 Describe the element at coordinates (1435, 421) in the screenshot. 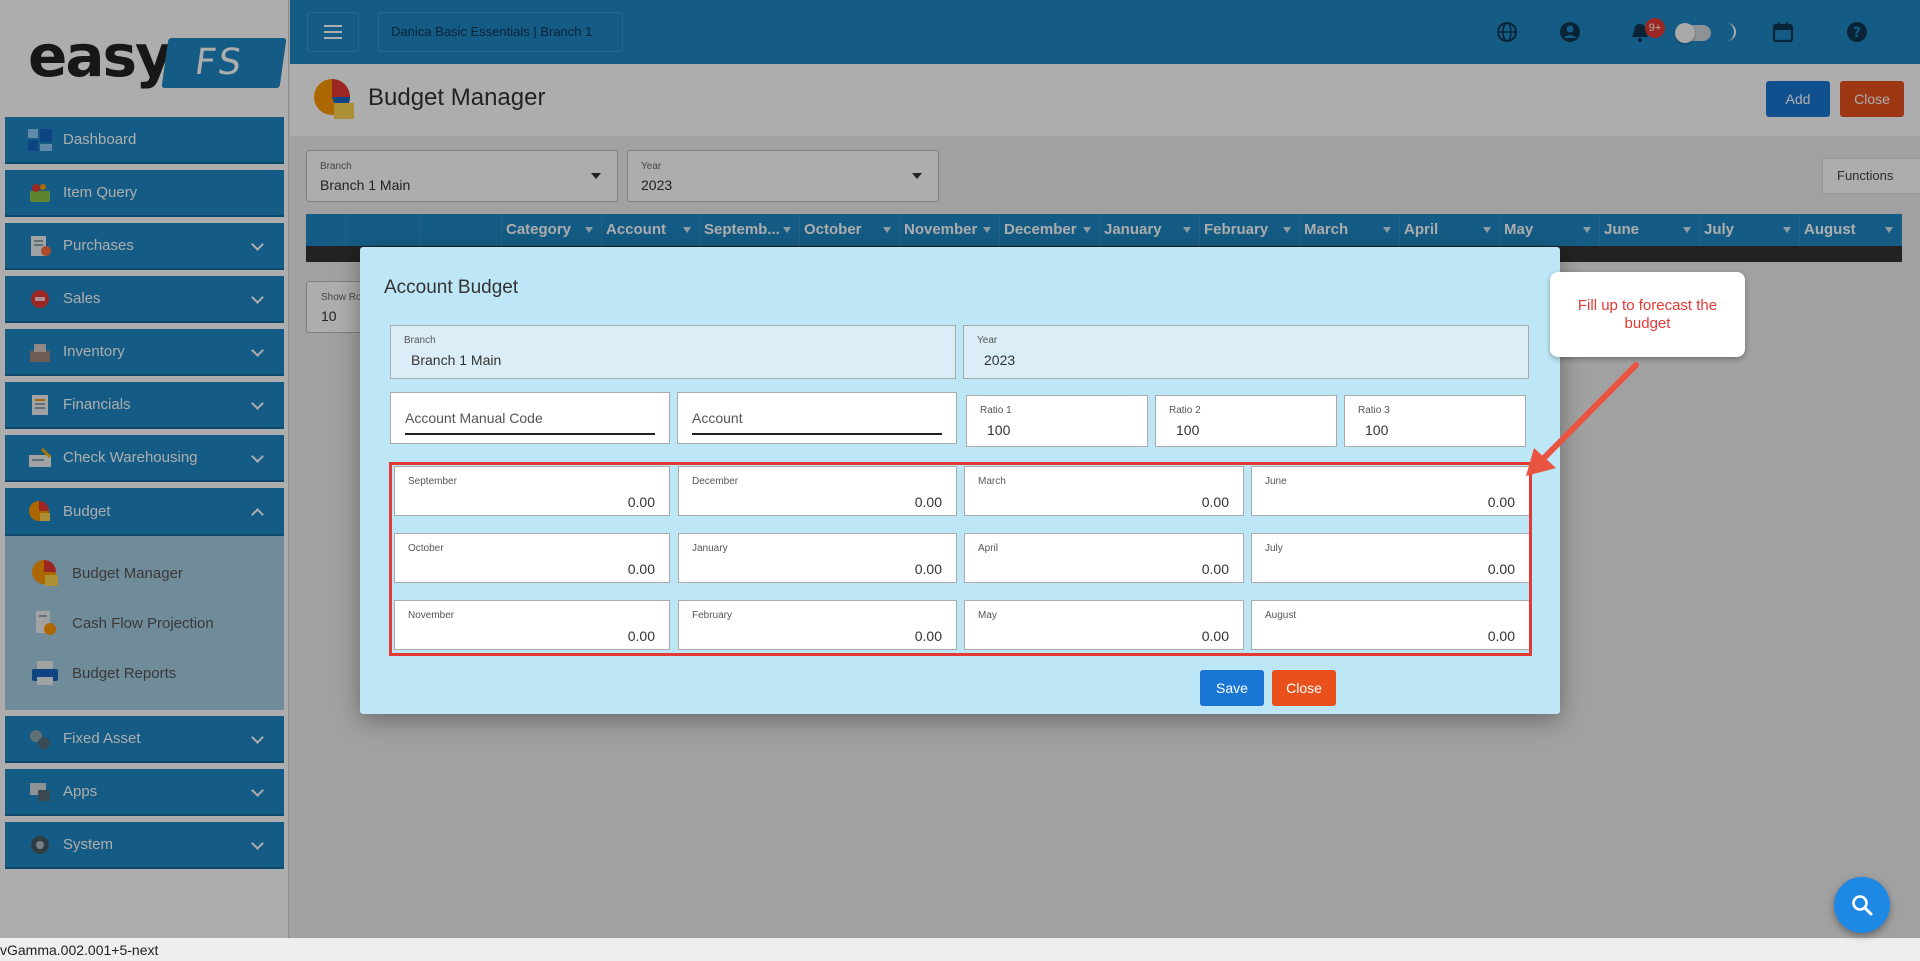

I see `ratio-3-input: Ratio 3 100` at that location.